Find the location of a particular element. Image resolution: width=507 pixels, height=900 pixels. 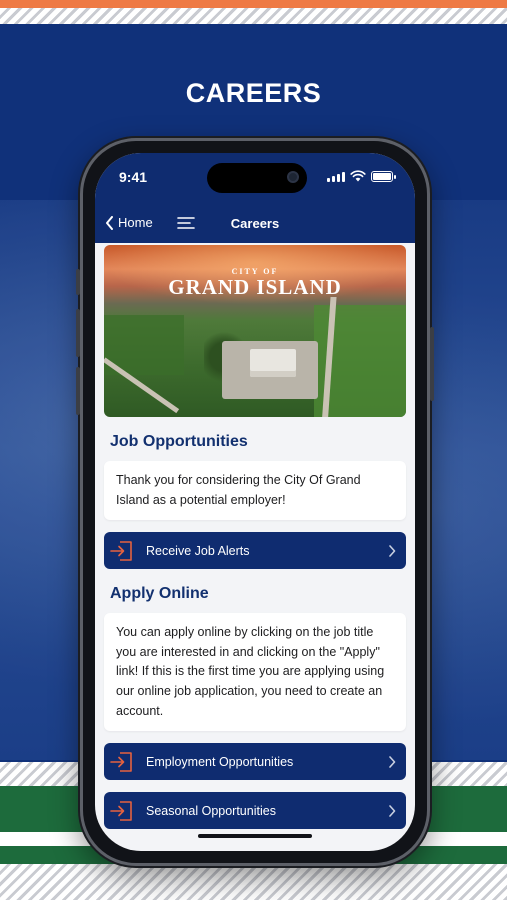

section-title-apply-online: Apply Online is located at coordinates (159, 594).